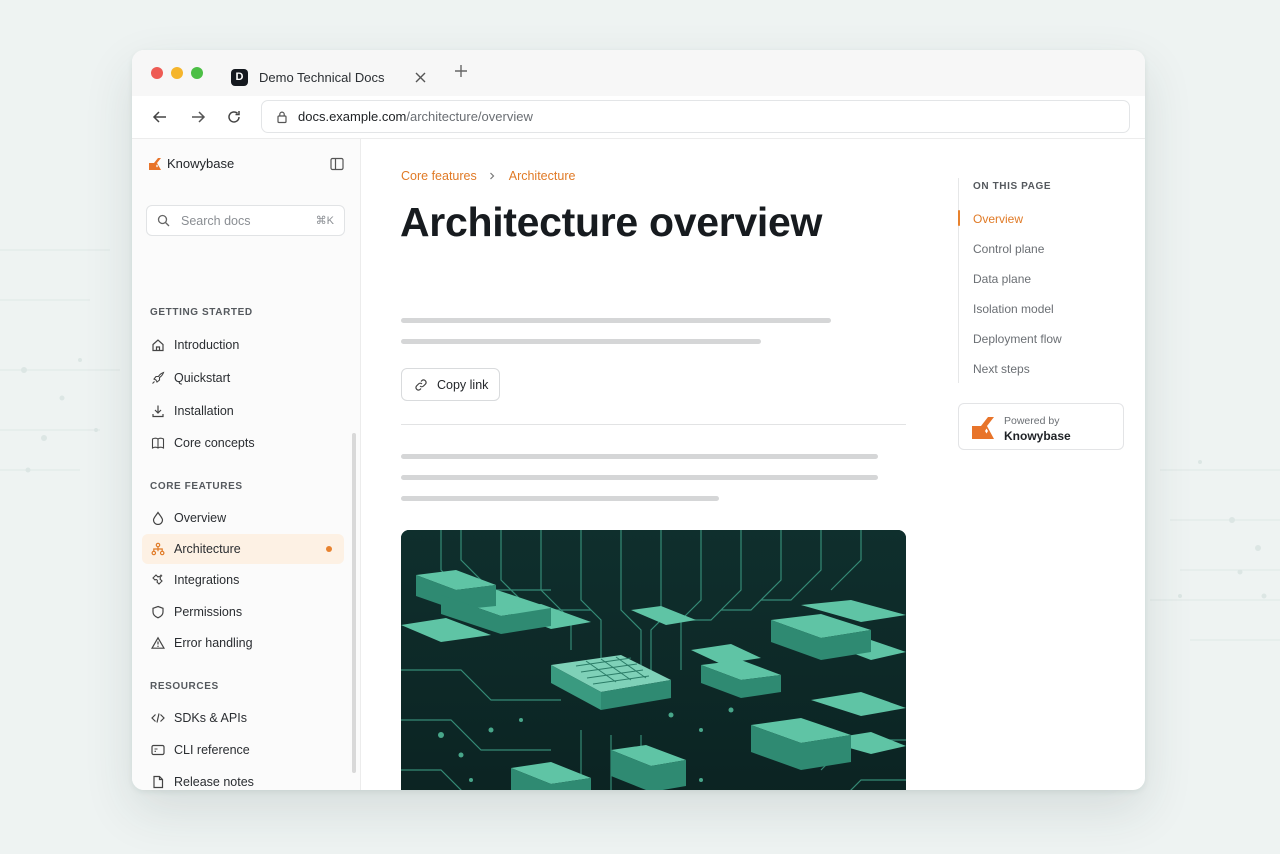  Describe the element at coordinates (959, 218) in the screenshot. I see `toc-active-marker` at that location.